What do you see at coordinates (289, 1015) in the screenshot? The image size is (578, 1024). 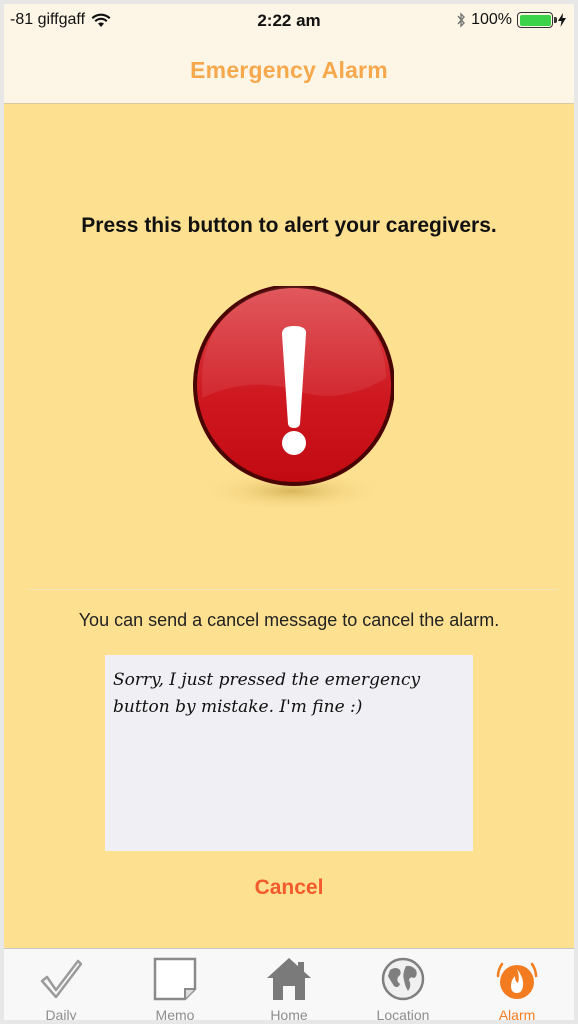 I see `tab-label: Home` at bounding box center [289, 1015].